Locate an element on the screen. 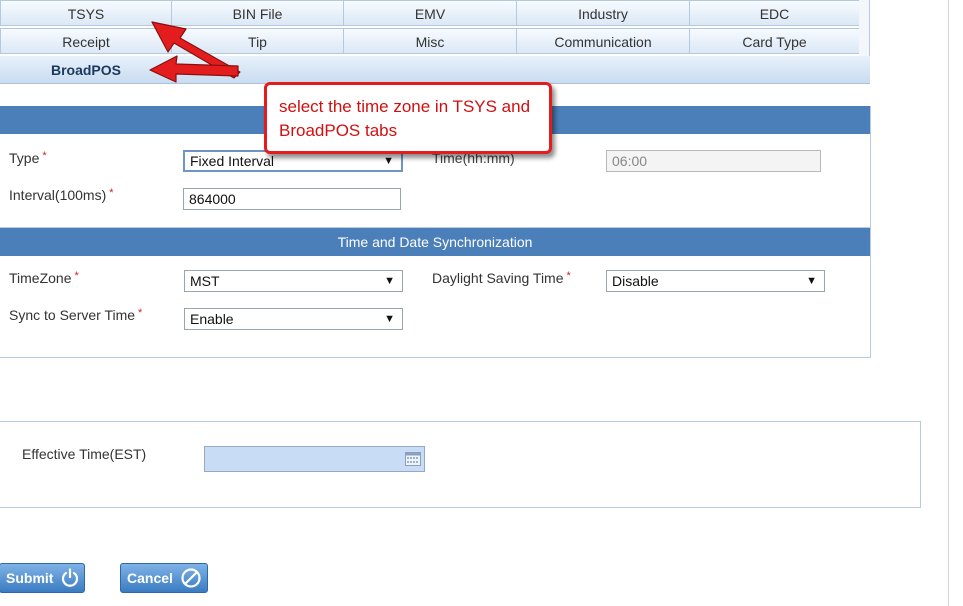 The image size is (963, 606). tab-card-type: Card Type is located at coordinates (774, 41).